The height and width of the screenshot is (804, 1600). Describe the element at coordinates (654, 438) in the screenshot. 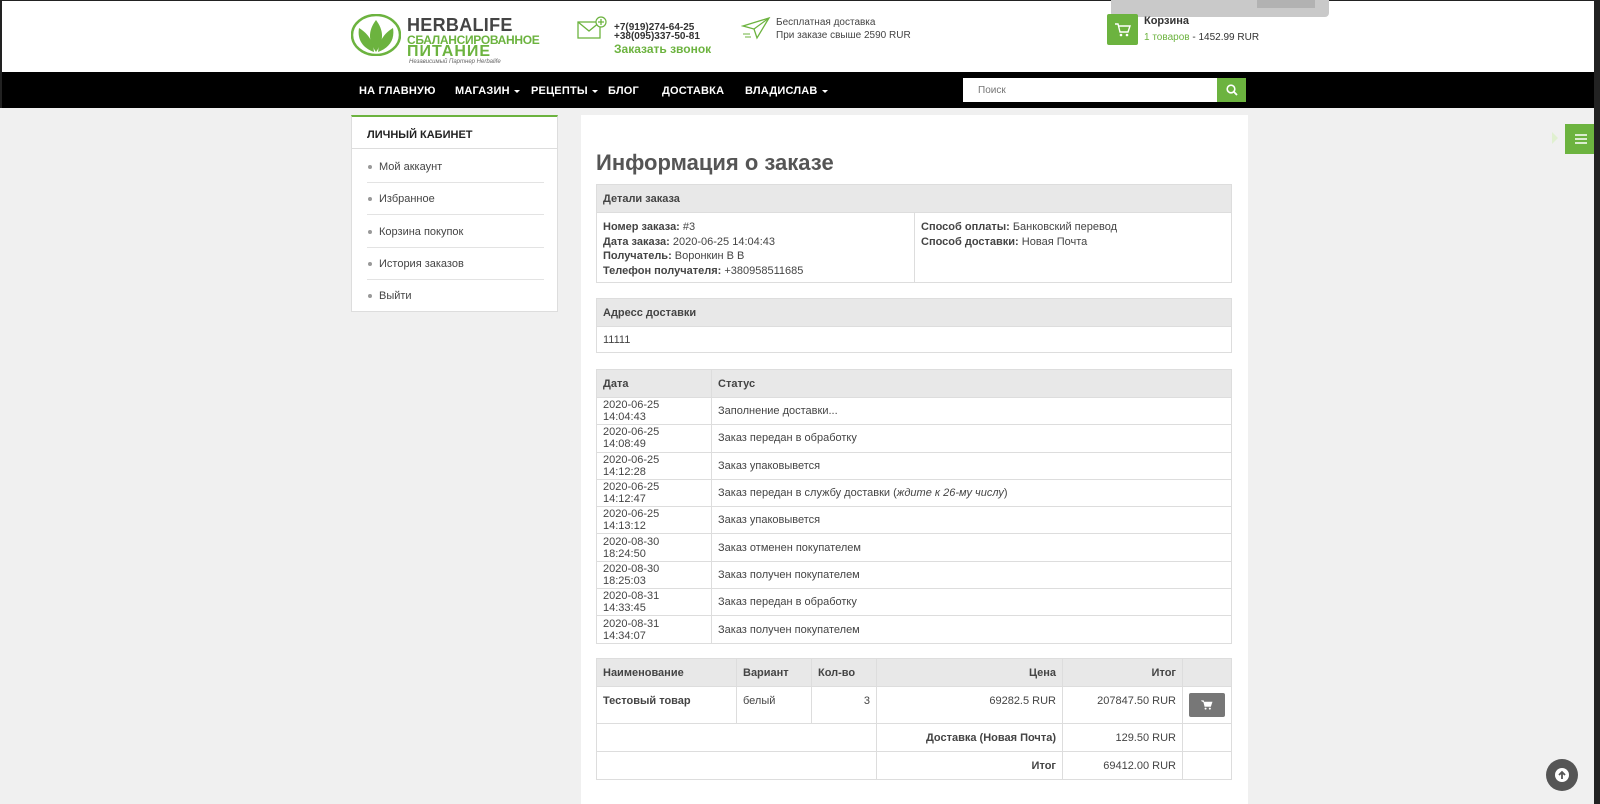

I see `history-date: 2020-06-25 14:08:49` at that location.